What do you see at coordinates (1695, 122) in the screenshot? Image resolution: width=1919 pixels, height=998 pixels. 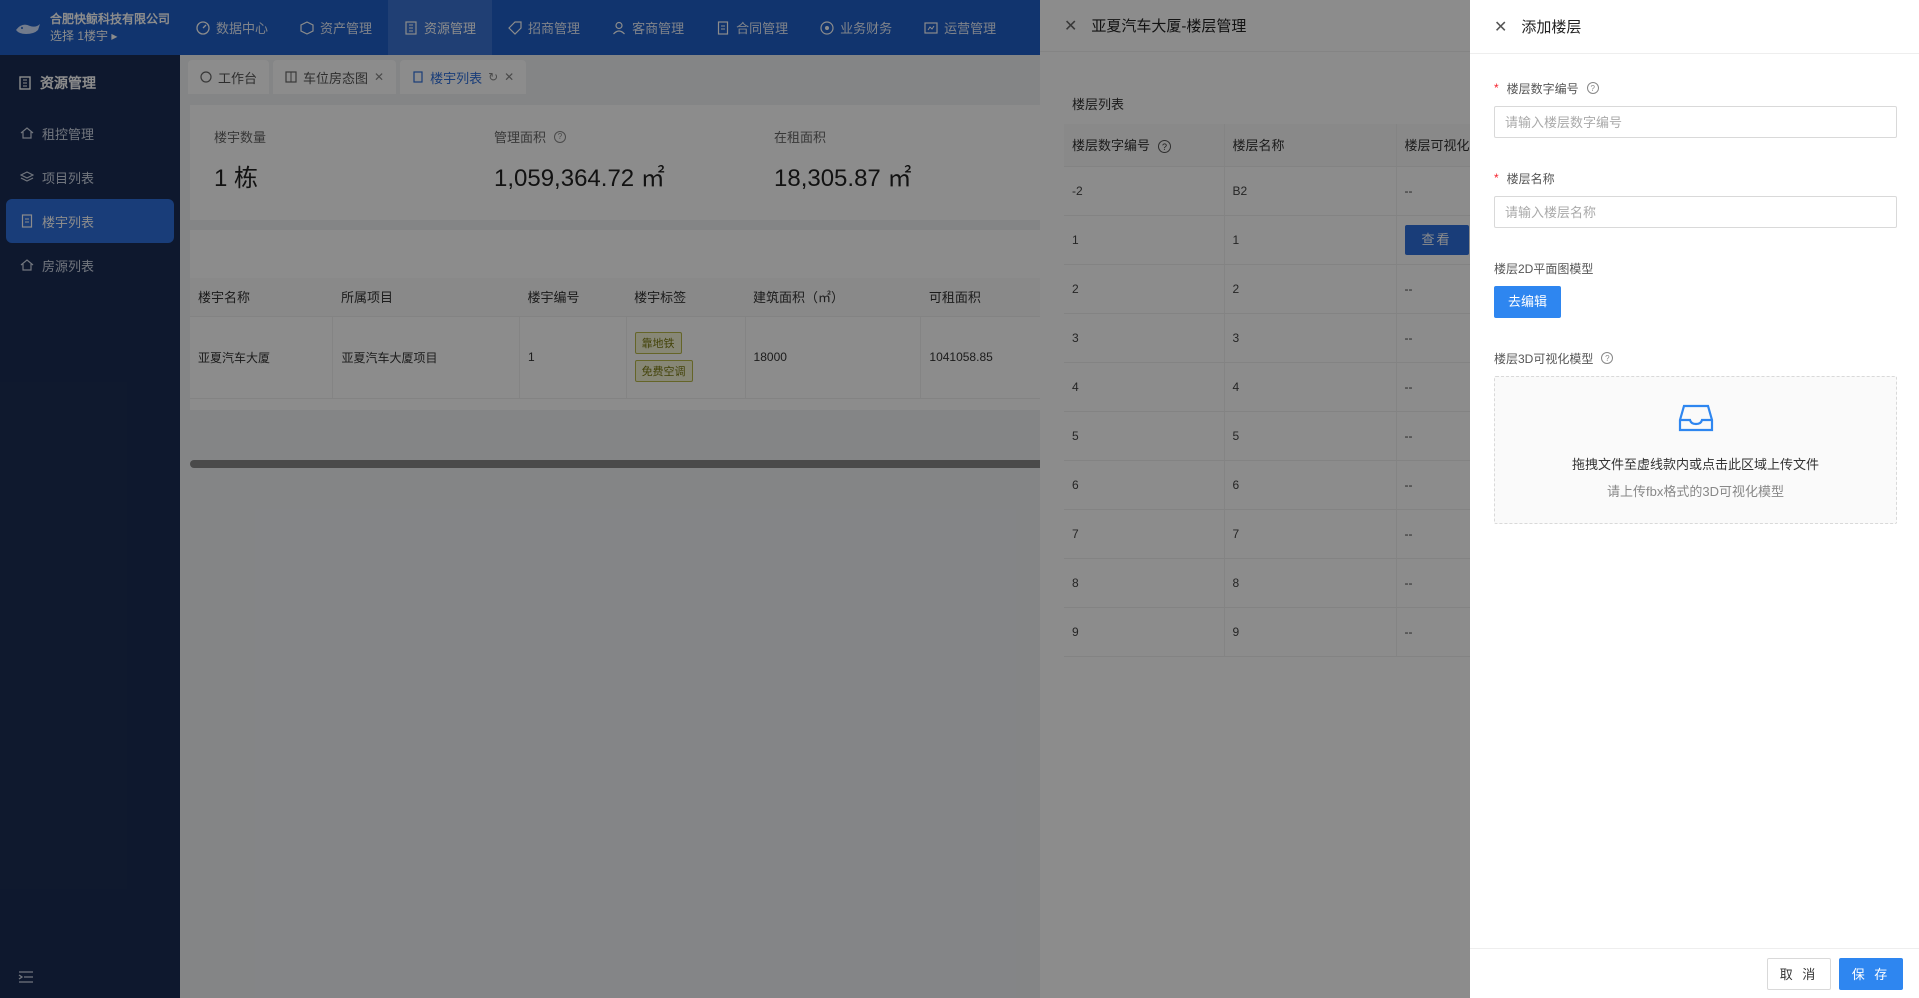 I see `floor-number-input` at bounding box center [1695, 122].